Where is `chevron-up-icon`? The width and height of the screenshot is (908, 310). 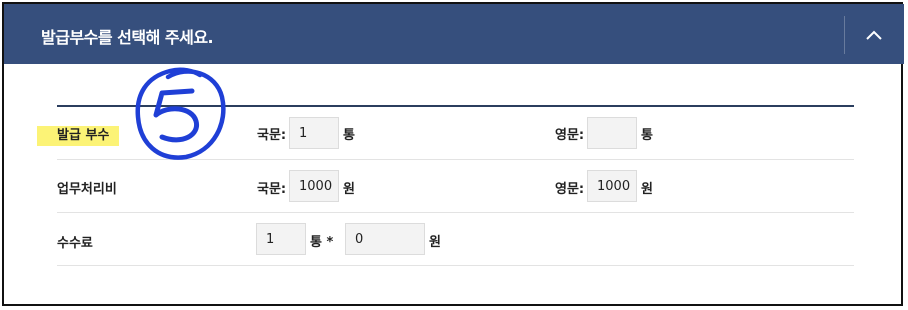 chevron-up-icon is located at coordinates (874, 35).